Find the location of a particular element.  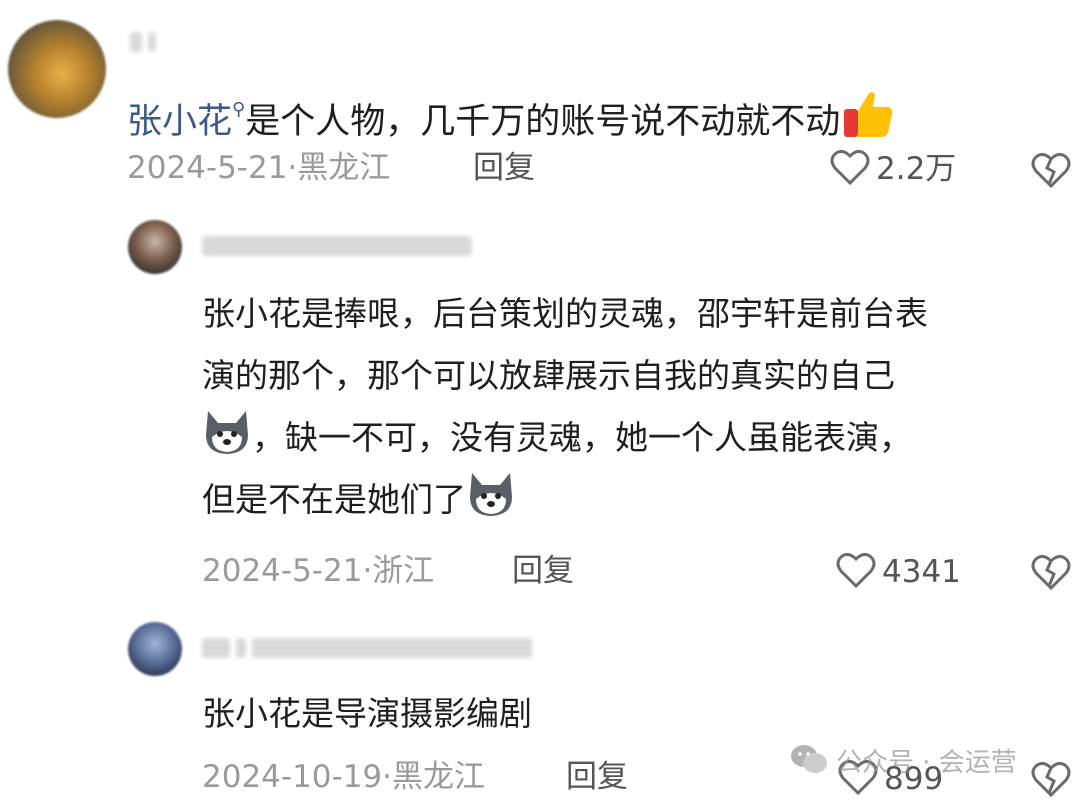

comment-line-text: 但是不在是她们了 is located at coordinates (334, 499).